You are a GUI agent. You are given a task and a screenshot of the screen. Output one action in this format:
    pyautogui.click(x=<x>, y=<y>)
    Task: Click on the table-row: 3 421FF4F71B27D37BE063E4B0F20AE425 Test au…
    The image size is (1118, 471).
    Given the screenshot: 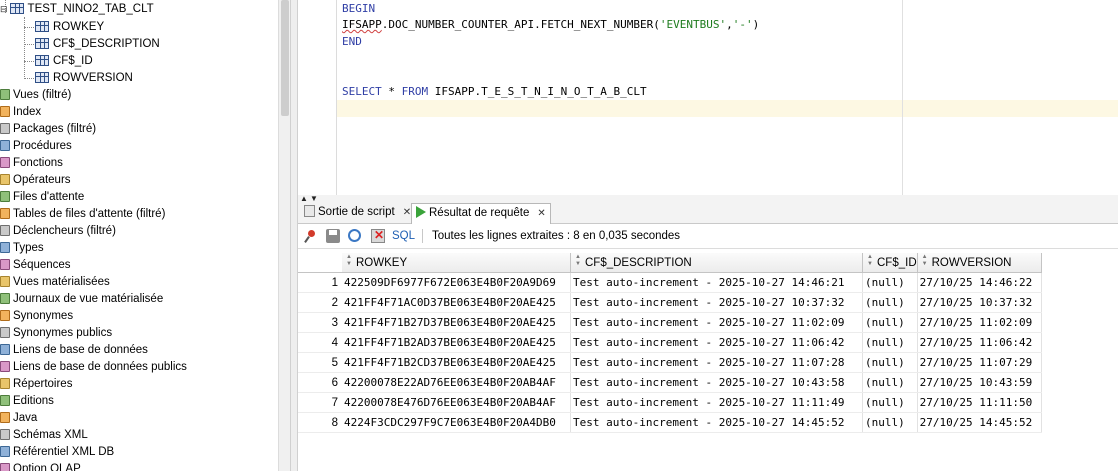 What is the action you would take?
    pyautogui.click(x=670, y=322)
    